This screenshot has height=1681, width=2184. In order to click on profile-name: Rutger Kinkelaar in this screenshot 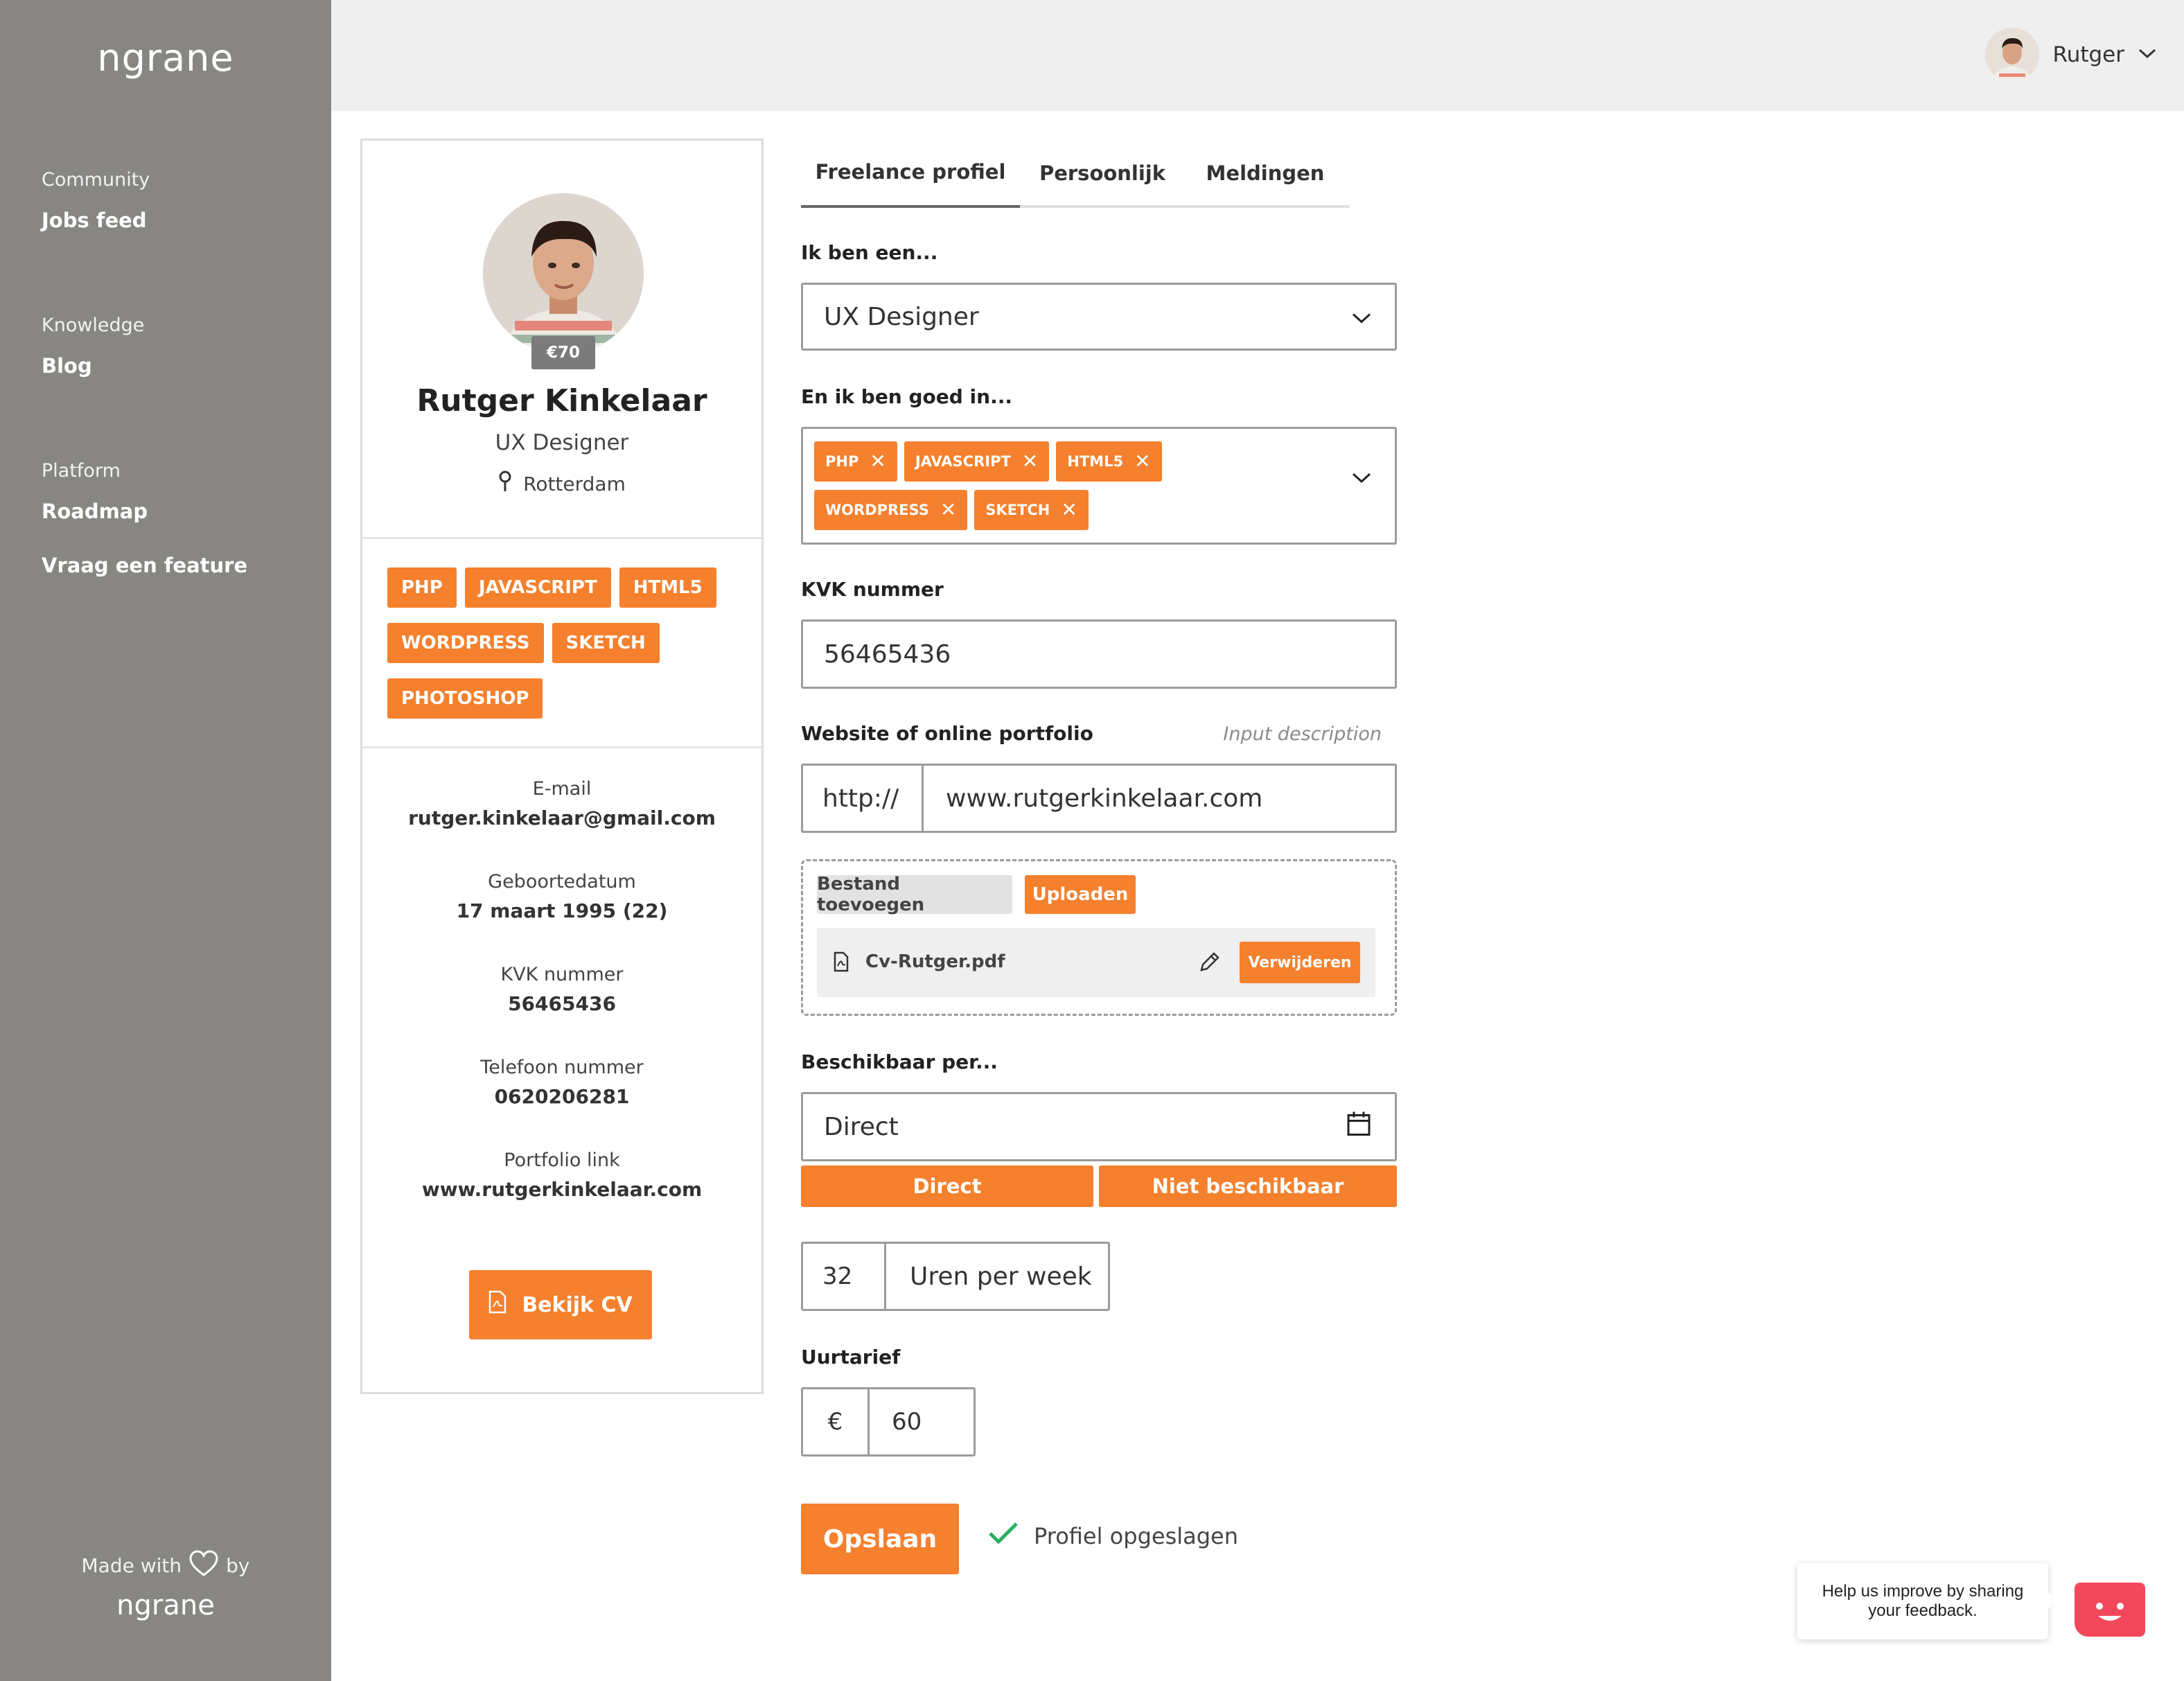, I will do `click(561, 401)`.